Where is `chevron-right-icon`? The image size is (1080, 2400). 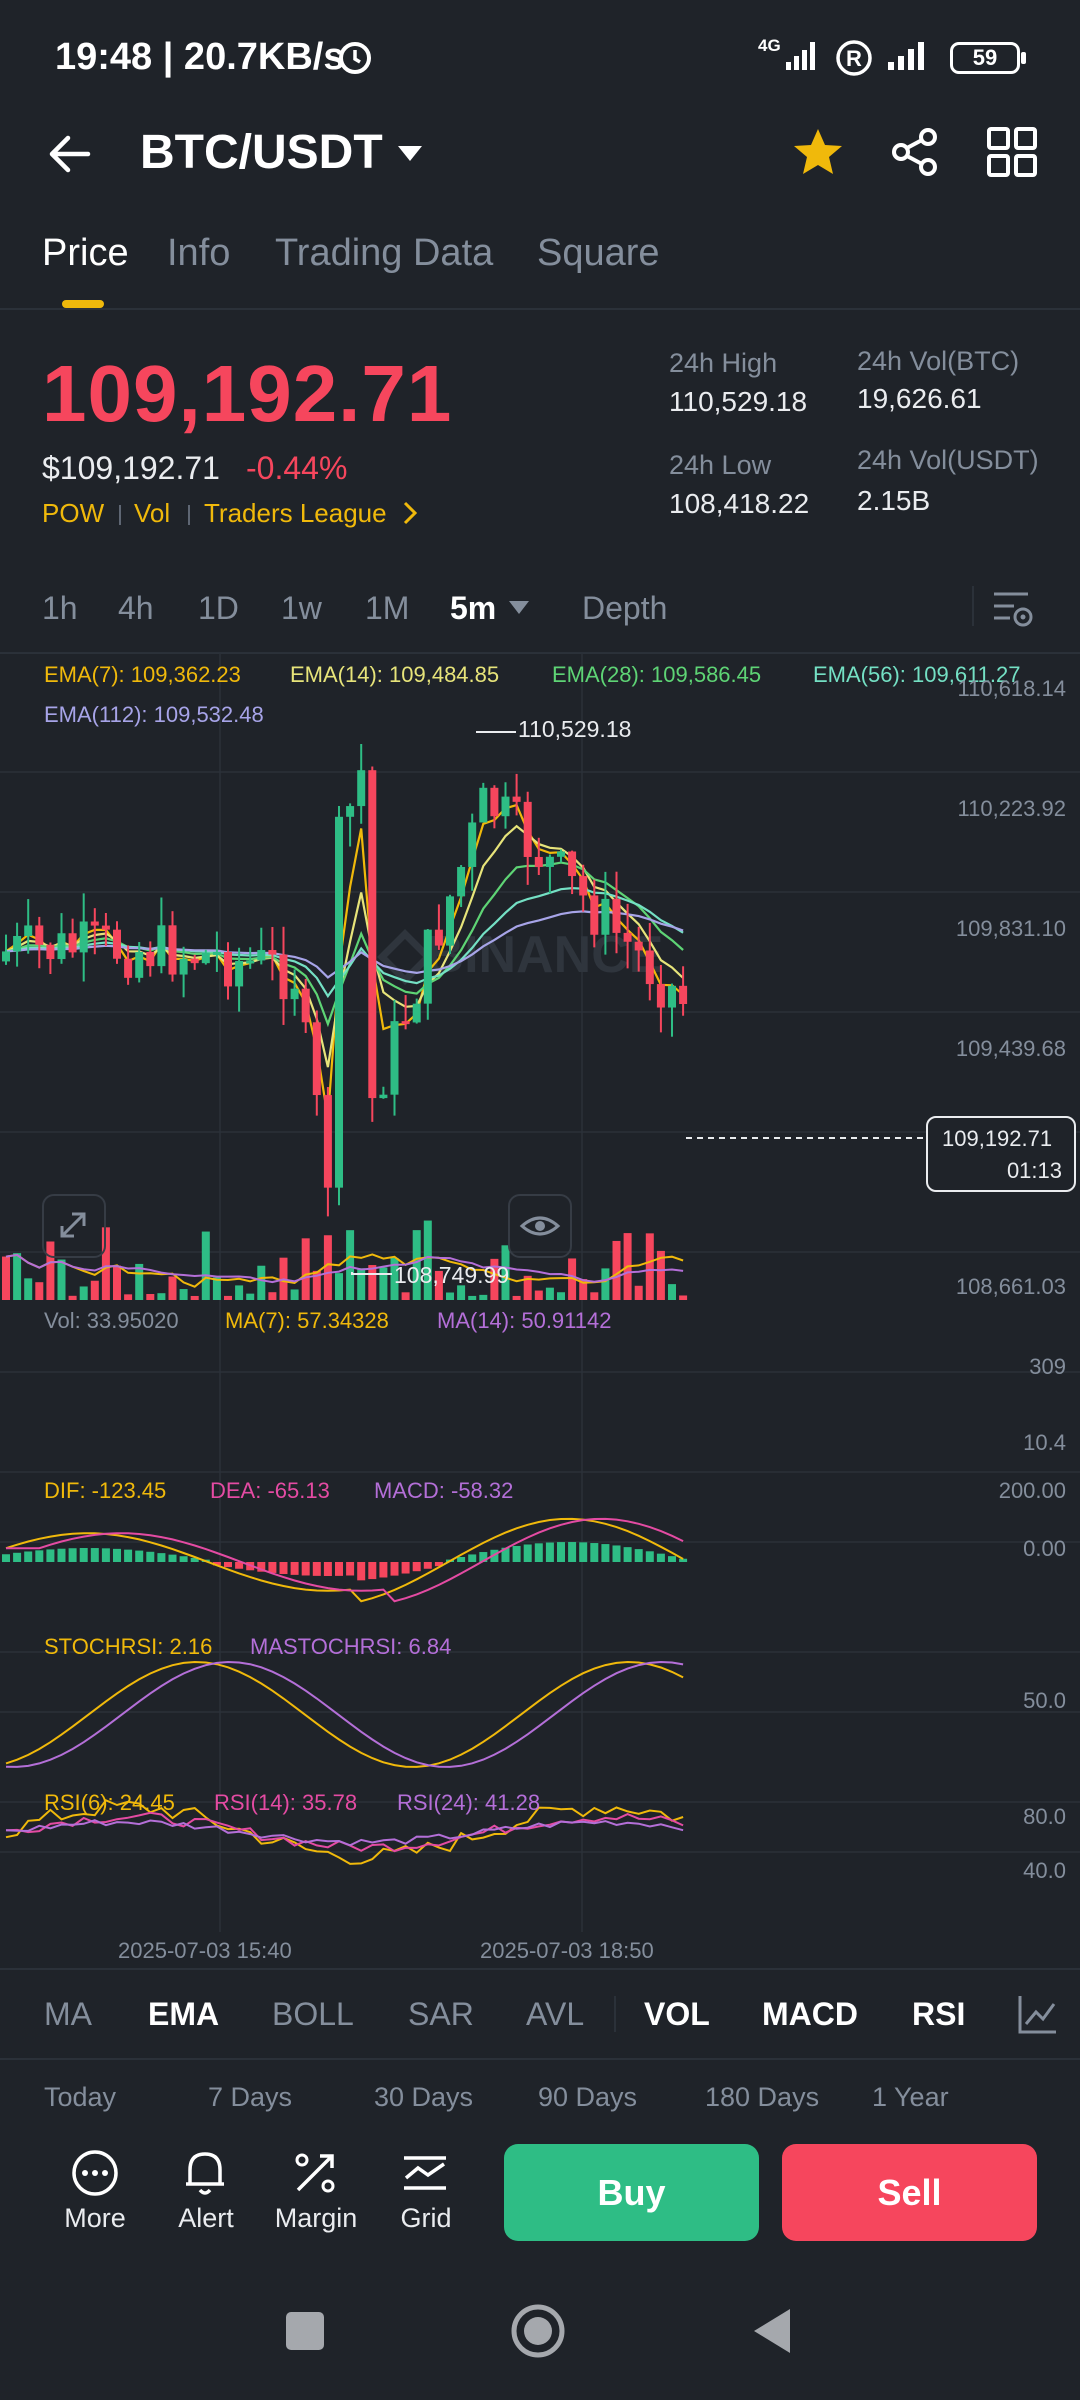 chevron-right-icon is located at coordinates (410, 513).